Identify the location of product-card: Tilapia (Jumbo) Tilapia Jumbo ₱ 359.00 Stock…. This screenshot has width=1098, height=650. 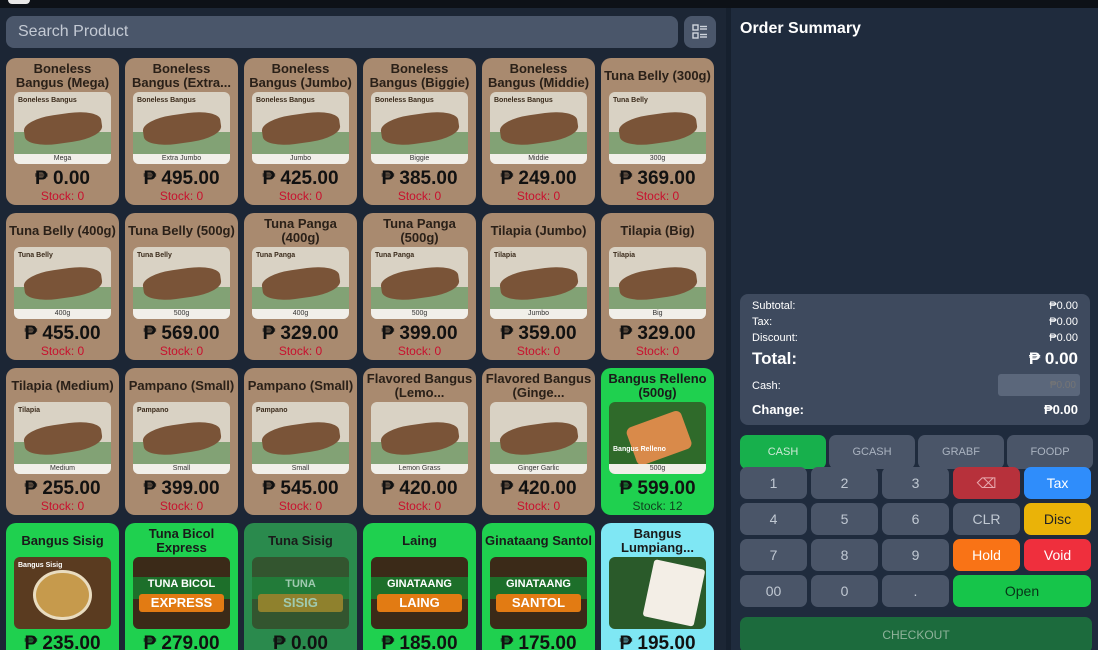
(538, 286).